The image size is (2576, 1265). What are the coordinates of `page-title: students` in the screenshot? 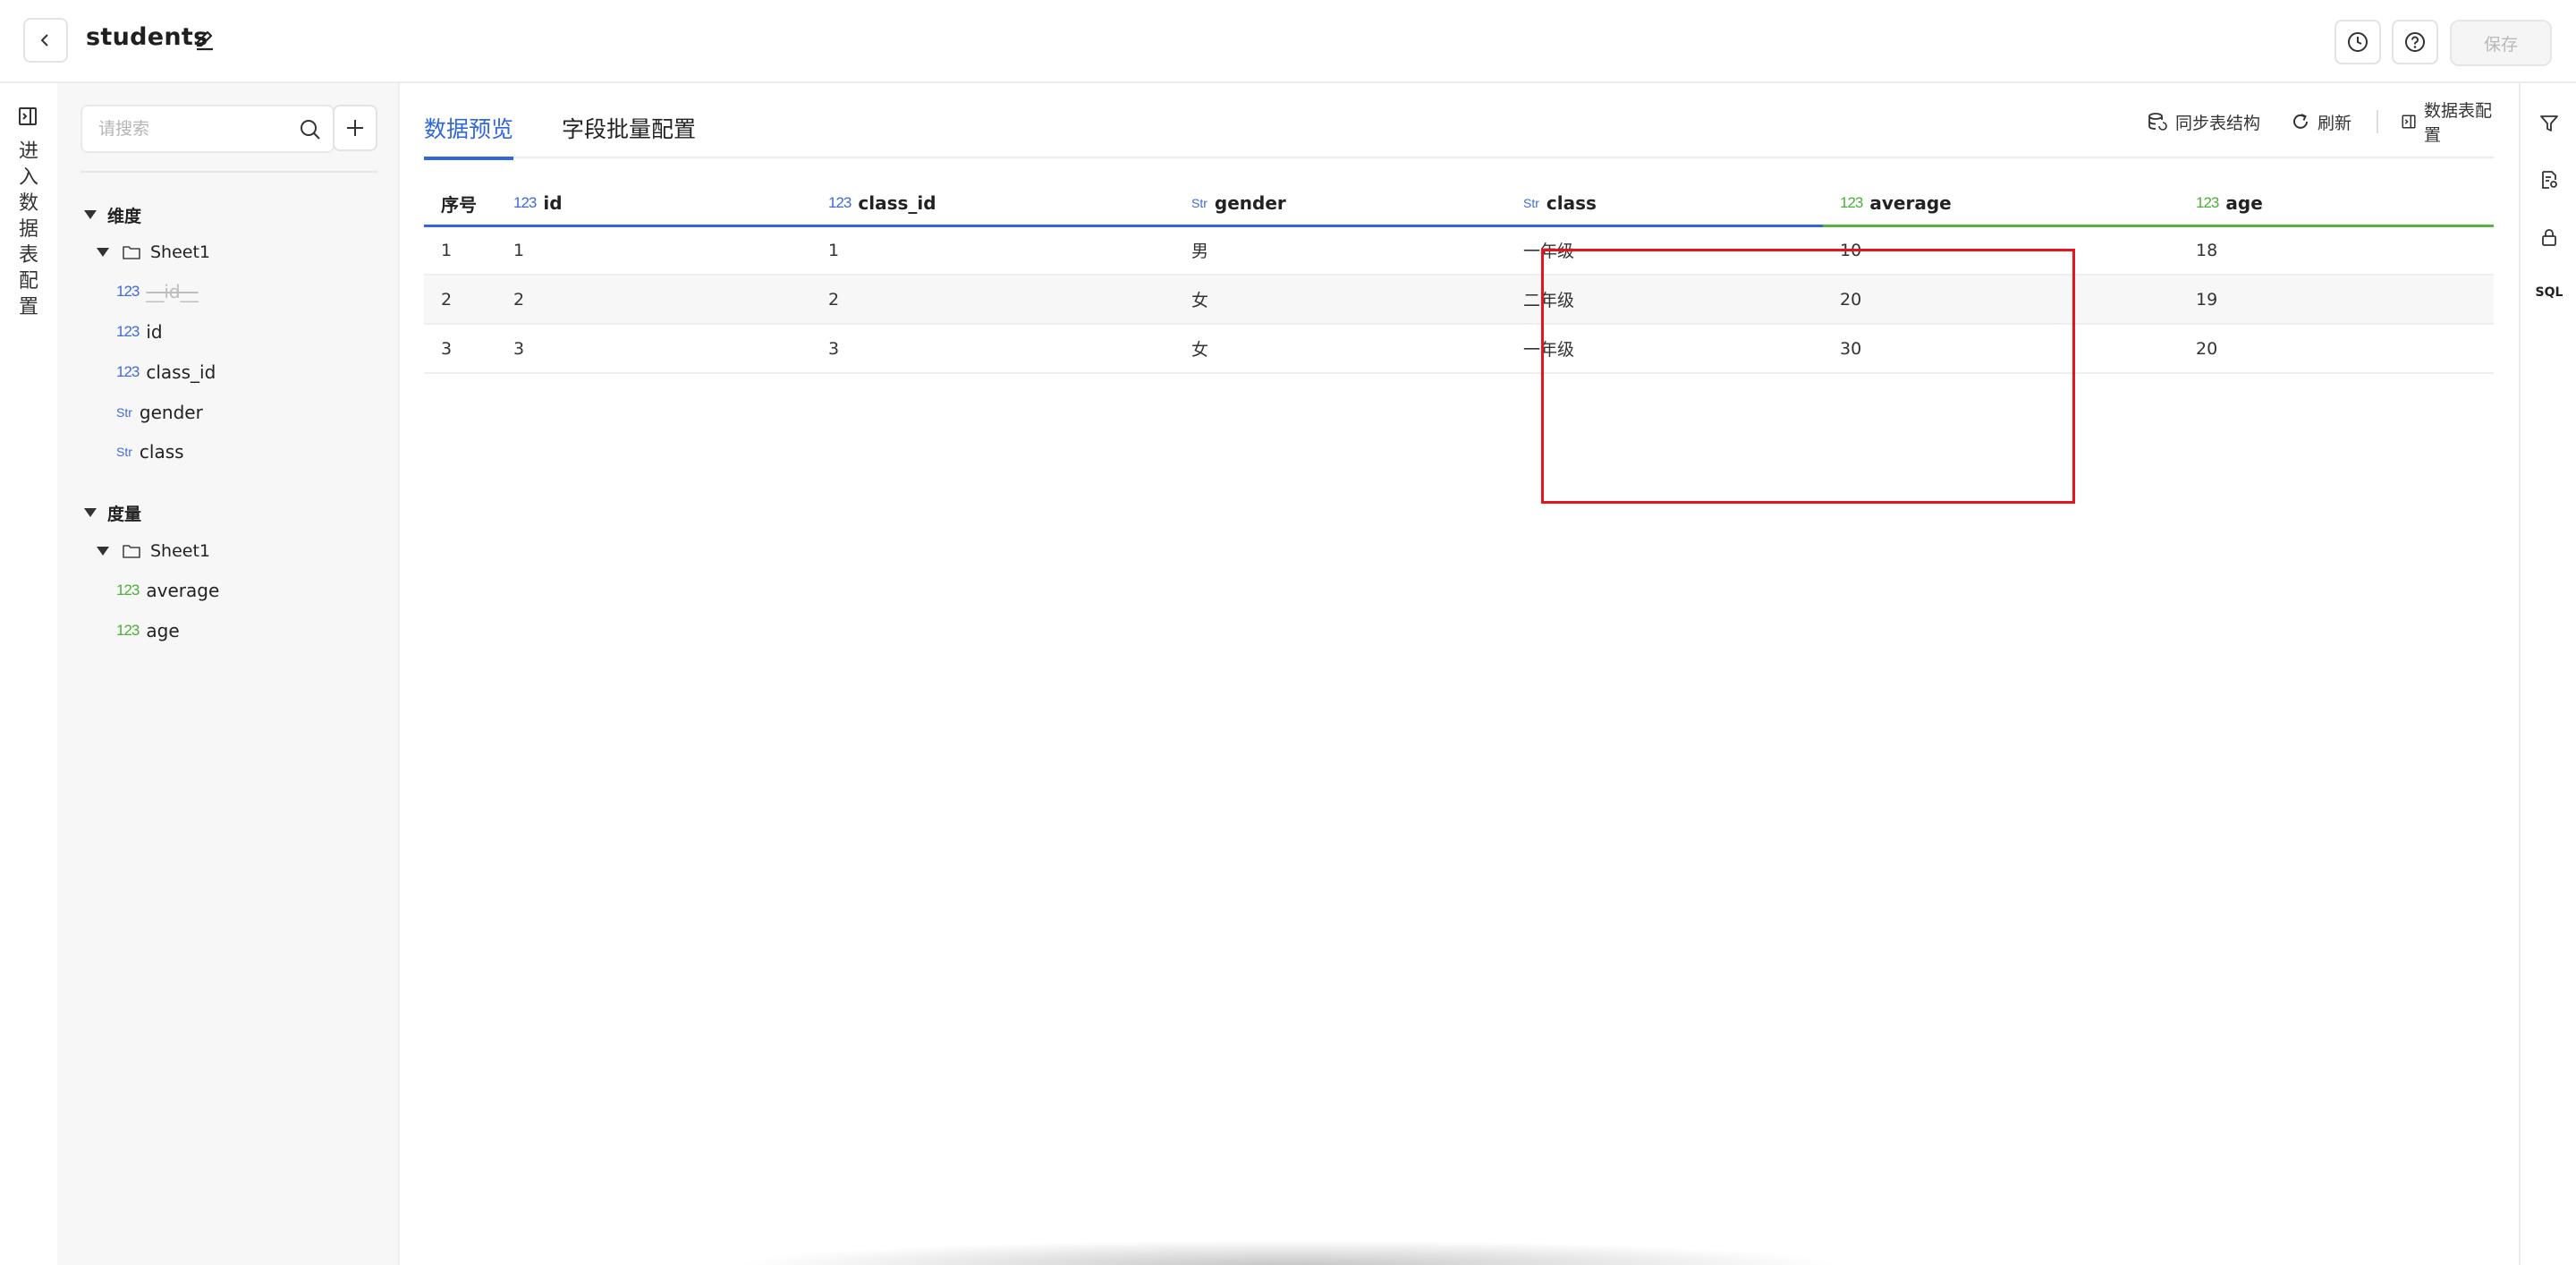 It's located at (147, 37).